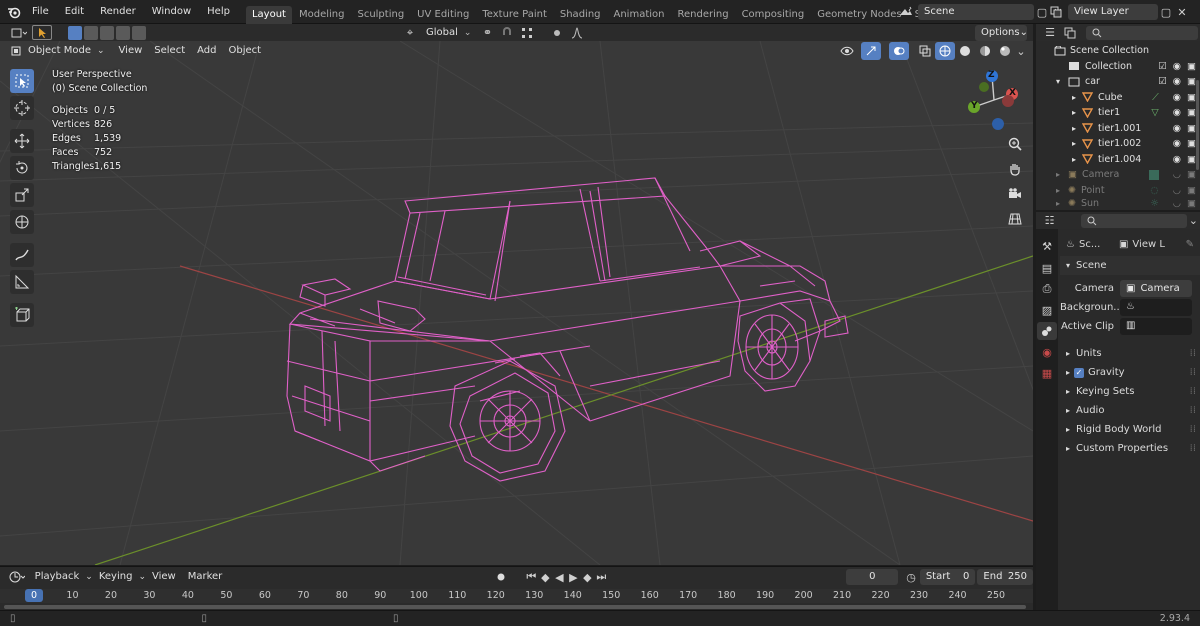 The width and height of the screenshot is (1200, 626). Describe the element at coordinates (22, 81) in the screenshot. I see `tool-select-box` at that location.